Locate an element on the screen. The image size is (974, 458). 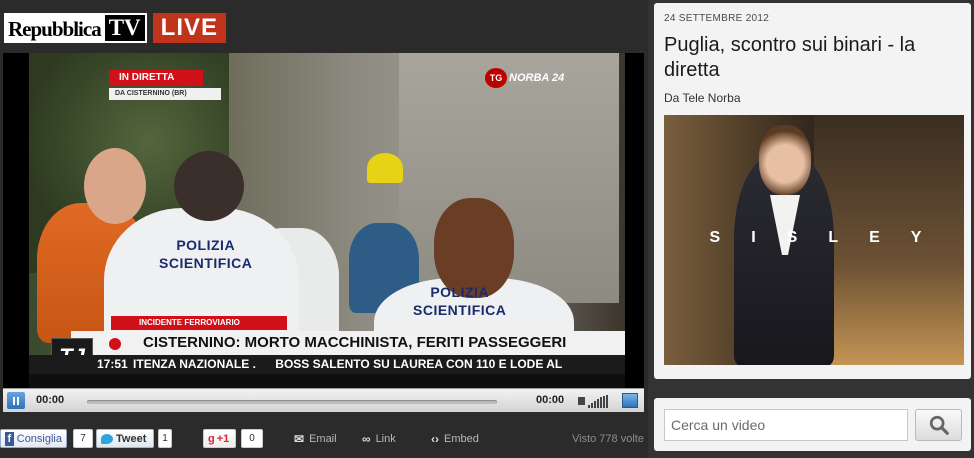
video-search-panel is located at coordinates (812, 424).